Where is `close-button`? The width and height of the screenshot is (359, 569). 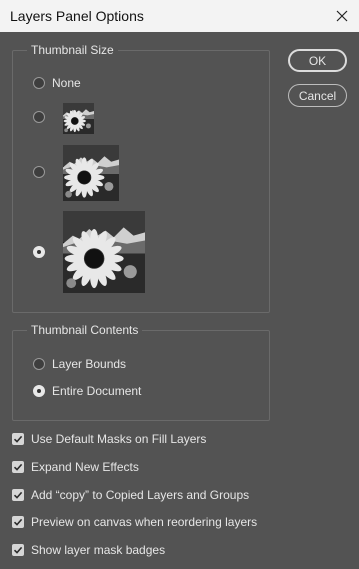 close-button is located at coordinates (342, 16).